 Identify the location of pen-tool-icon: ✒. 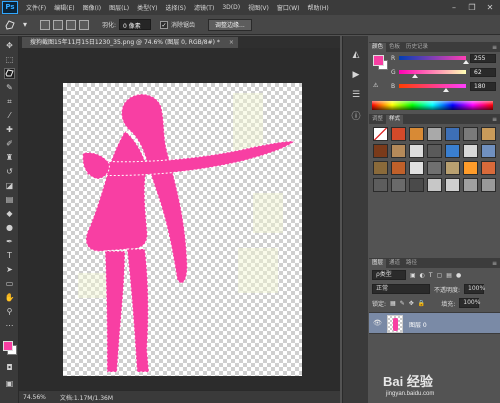
(9, 241).